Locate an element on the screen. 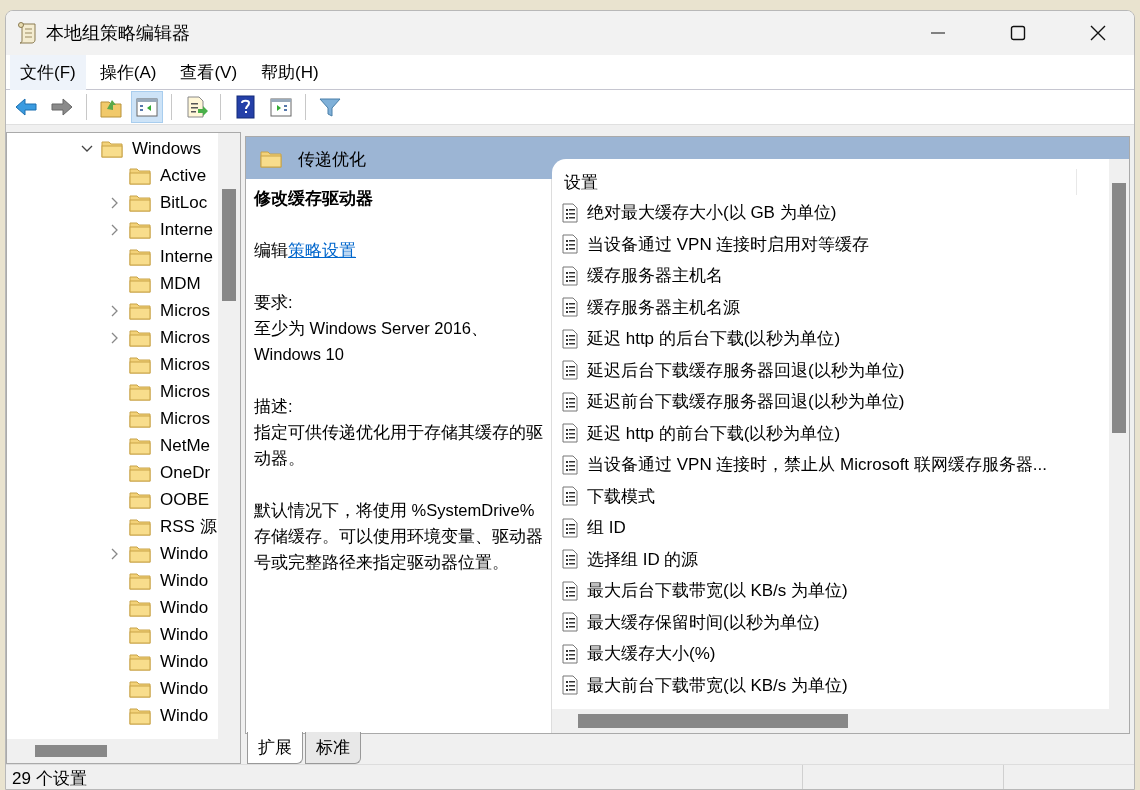 The height and width of the screenshot is (790, 1140). setting-item: 最大前台下载带宽(以 KB/s 为单位) is located at coordinates (717, 685).